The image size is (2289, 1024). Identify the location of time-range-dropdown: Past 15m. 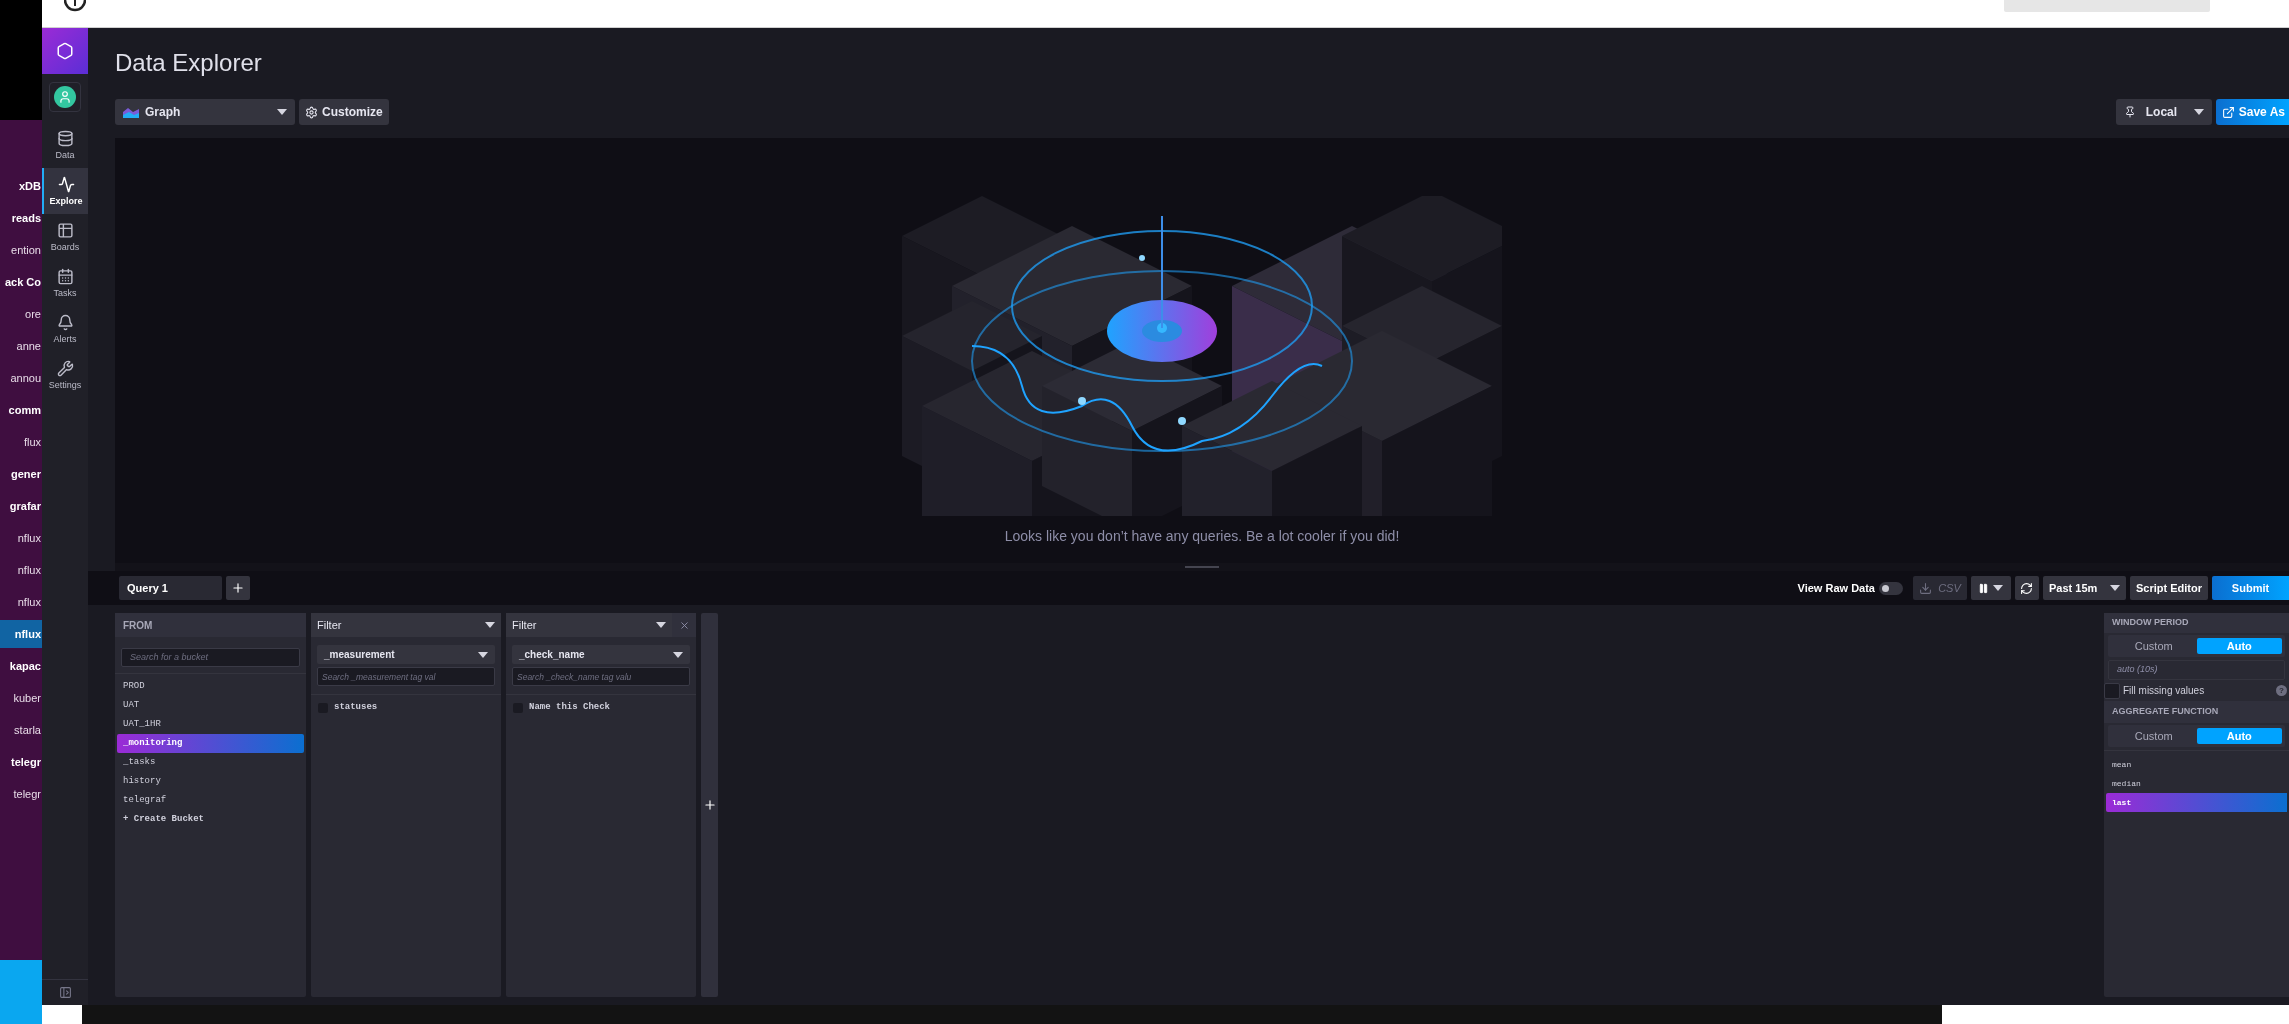
(2084, 588).